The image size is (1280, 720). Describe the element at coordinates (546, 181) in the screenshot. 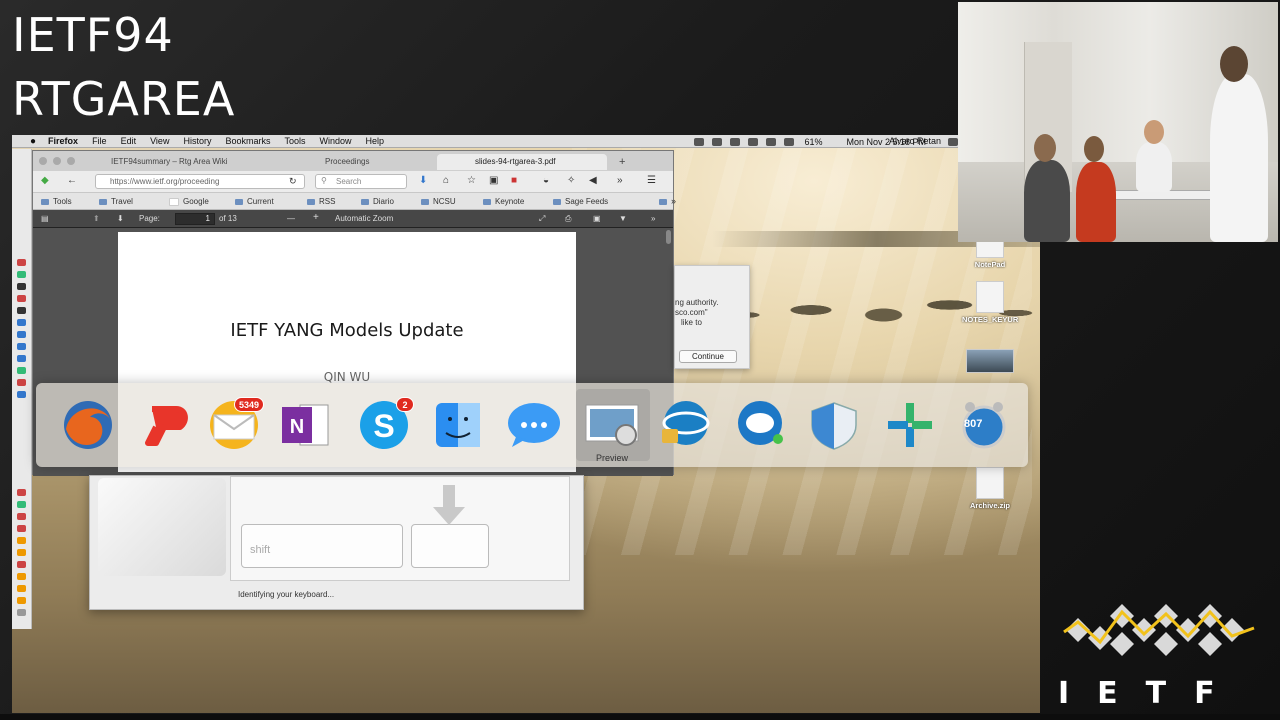

I see `pocket-toolbar-icon: ◒` at that location.